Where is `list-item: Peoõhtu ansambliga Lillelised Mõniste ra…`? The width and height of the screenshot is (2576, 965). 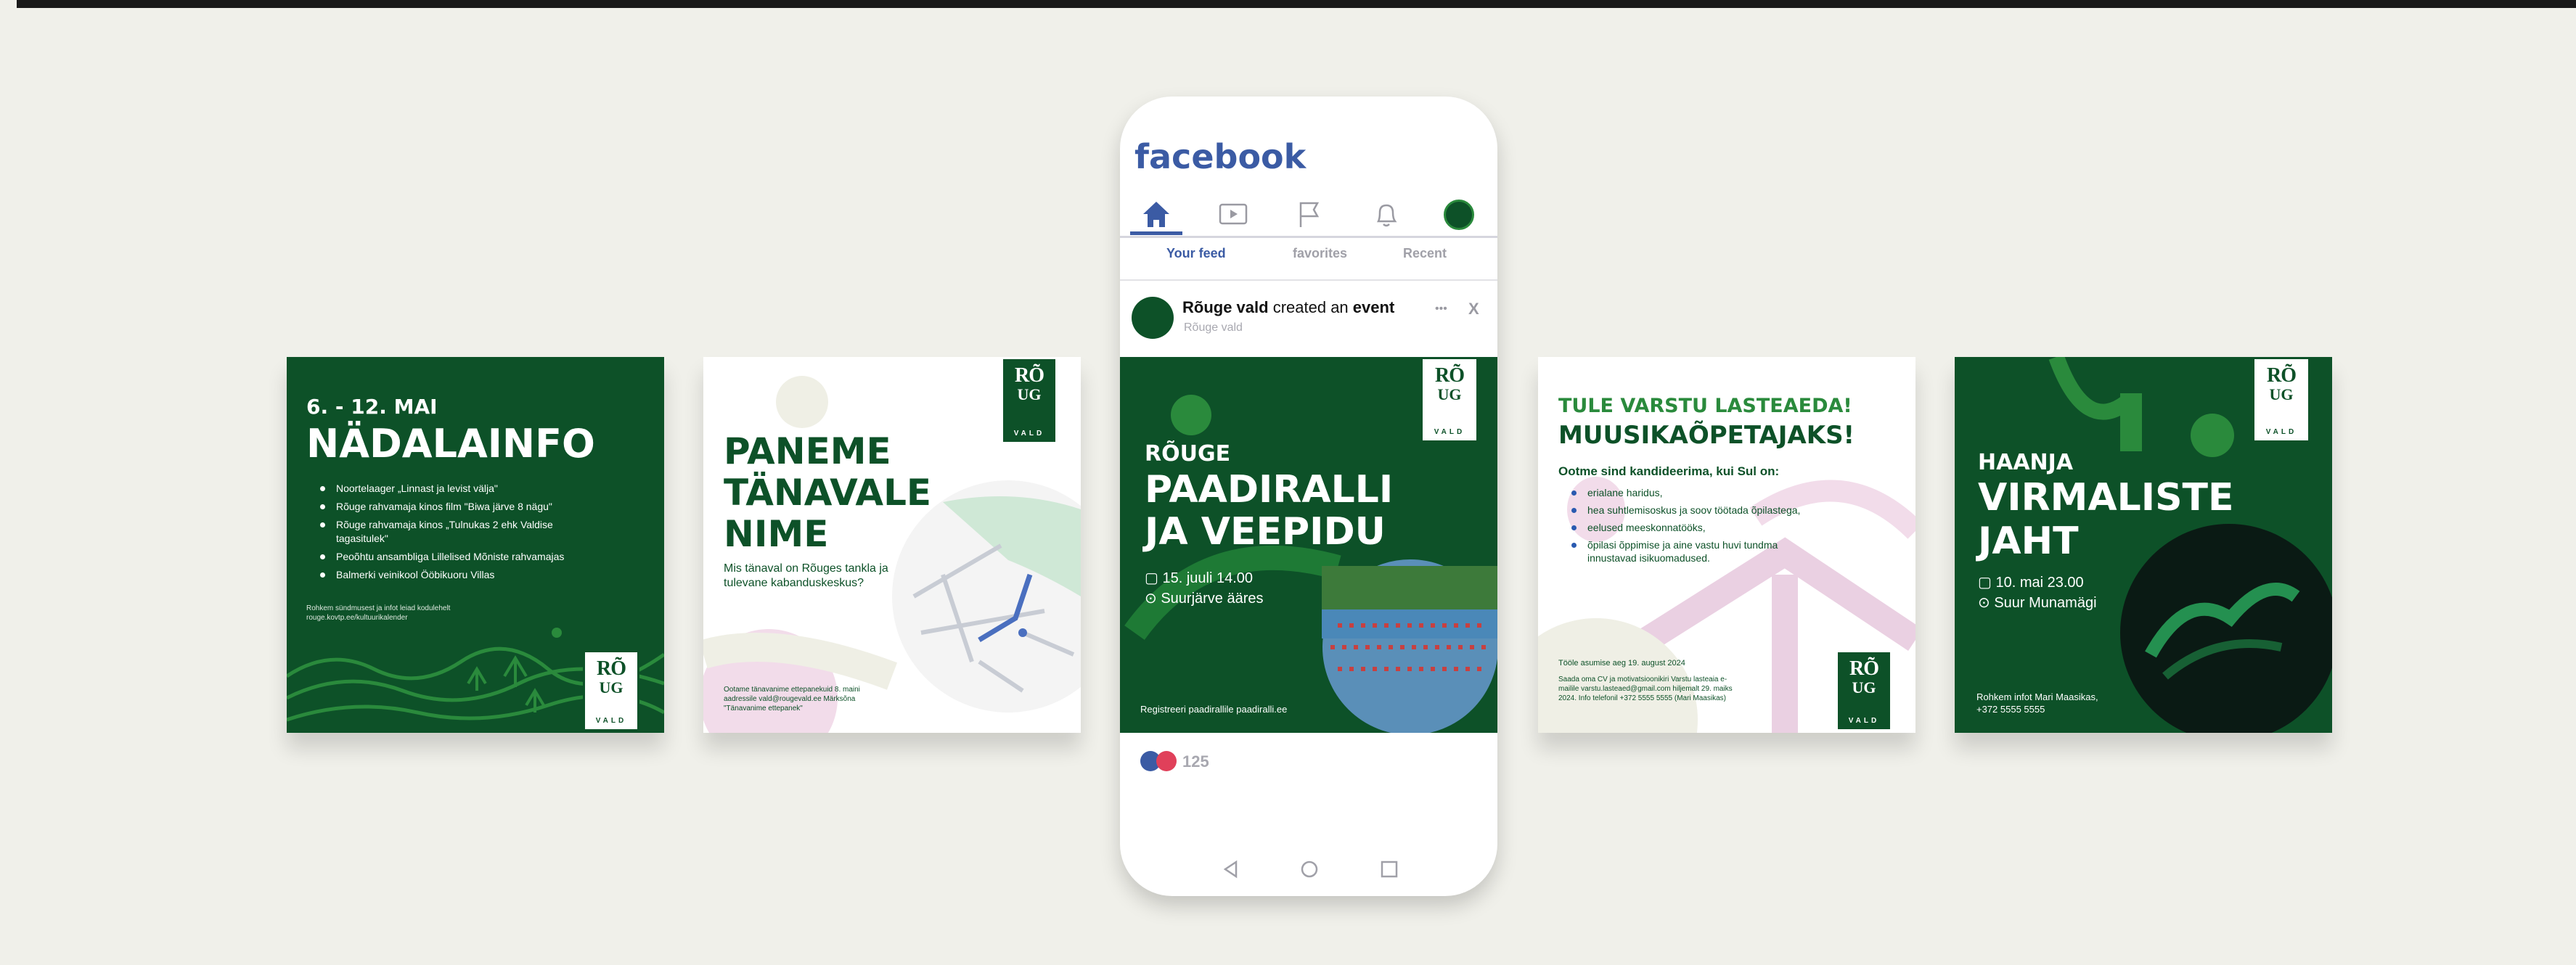
list-item: Peoõhtu ansambliga Lillelised Mõniste ra… is located at coordinates (480, 557).